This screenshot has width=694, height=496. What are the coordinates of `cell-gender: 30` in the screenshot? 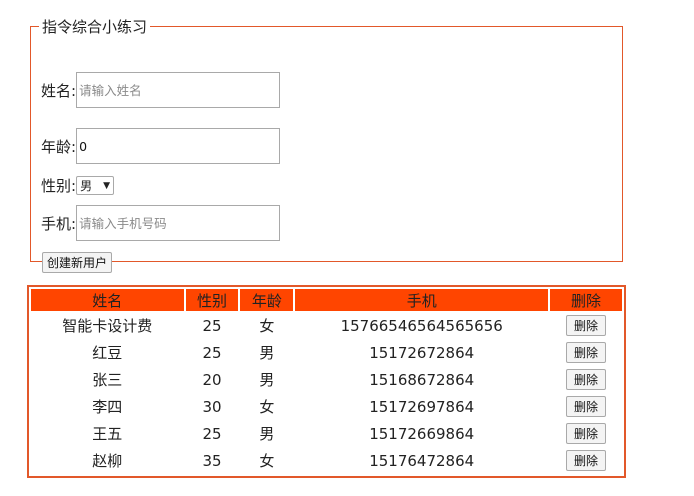 It's located at (212, 406).